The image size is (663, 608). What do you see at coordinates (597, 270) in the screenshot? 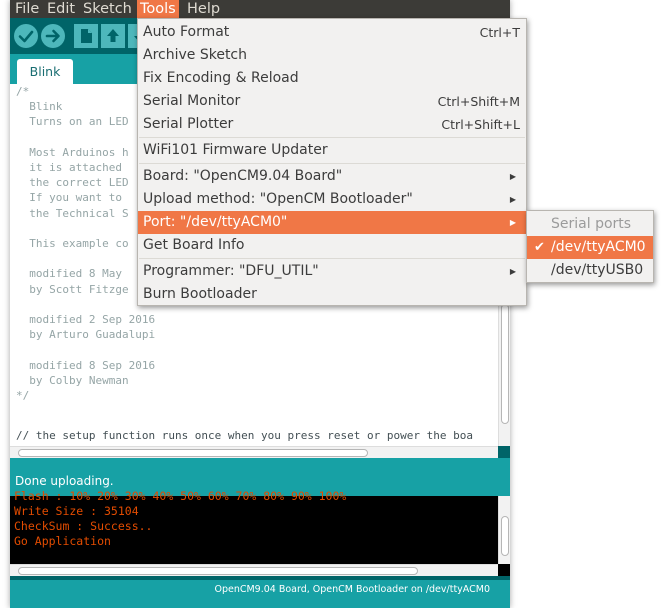
I see `port-item-label: /dev/ttyUSB0` at bounding box center [597, 270].